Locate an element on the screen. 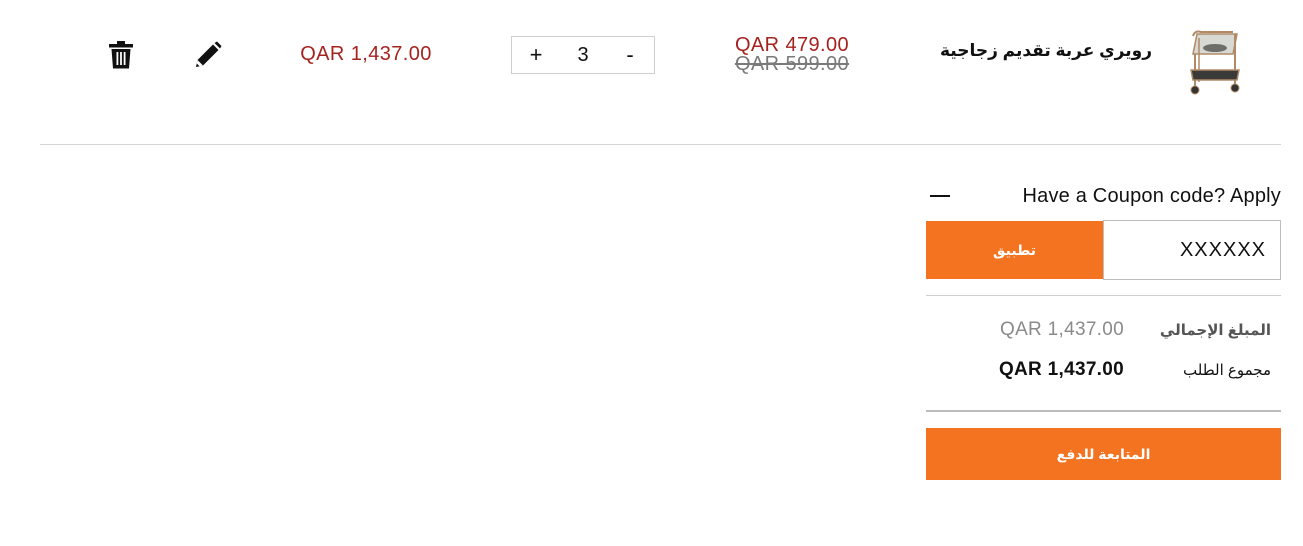  coupon-toggle: Have a Coupon code? Apply is located at coordinates (1103, 197).